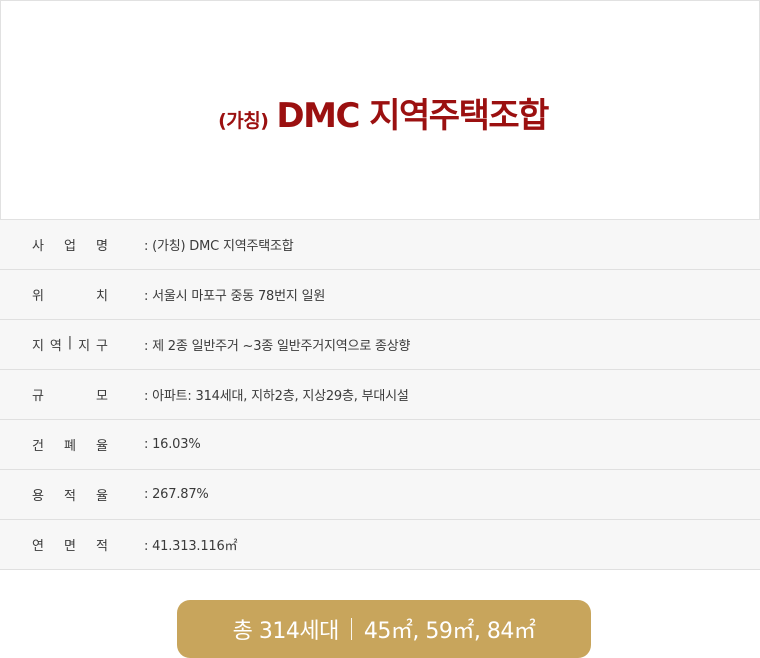 Image resolution: width=760 pixels, height=658 pixels. What do you see at coordinates (70, 546) in the screenshot?
I see `info-label-total-floor-area: 연 면 적` at bounding box center [70, 546].